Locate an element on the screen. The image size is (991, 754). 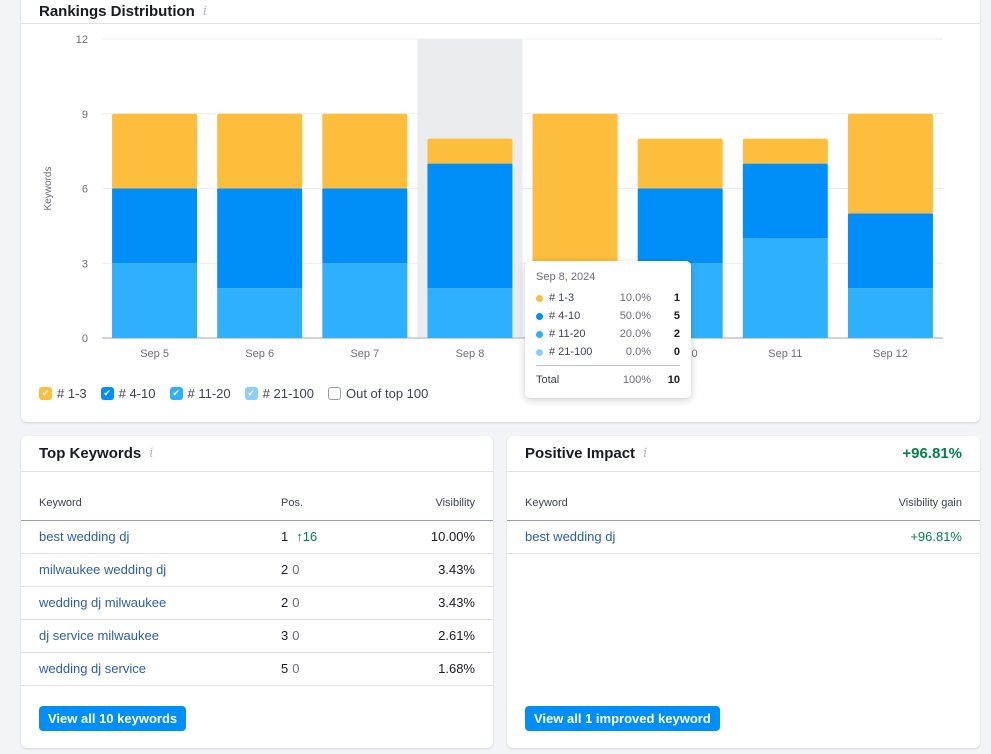
position-value: 3 is located at coordinates (285, 635).